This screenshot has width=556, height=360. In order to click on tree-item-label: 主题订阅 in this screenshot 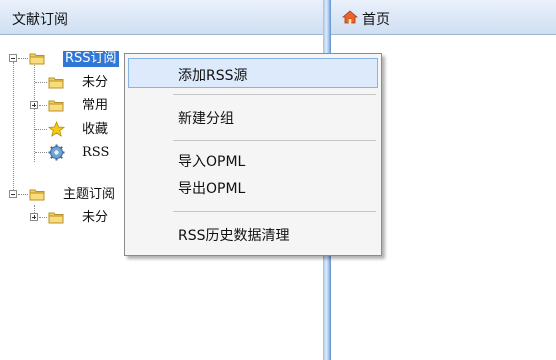, I will do `click(89, 194)`.